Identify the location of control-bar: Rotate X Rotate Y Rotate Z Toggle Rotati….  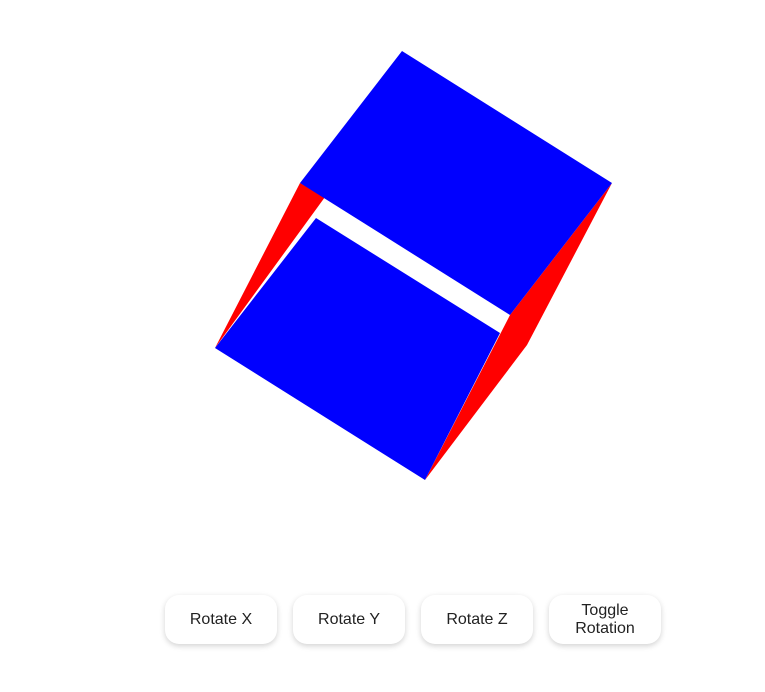
(413, 619).